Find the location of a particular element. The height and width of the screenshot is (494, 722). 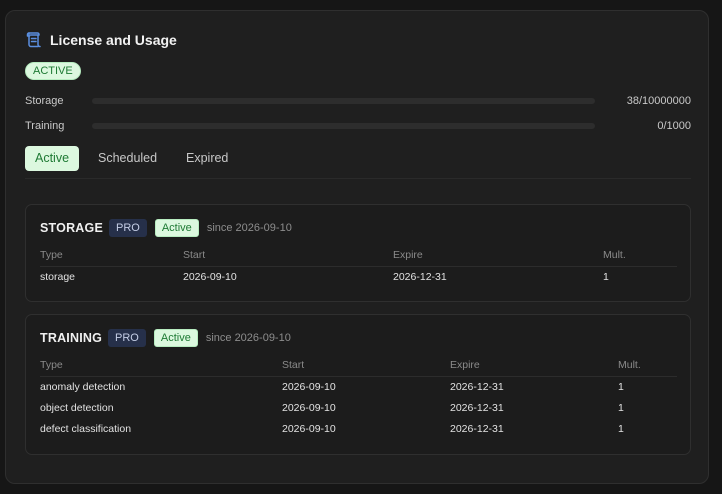

card-title: STORAGE is located at coordinates (71, 228).